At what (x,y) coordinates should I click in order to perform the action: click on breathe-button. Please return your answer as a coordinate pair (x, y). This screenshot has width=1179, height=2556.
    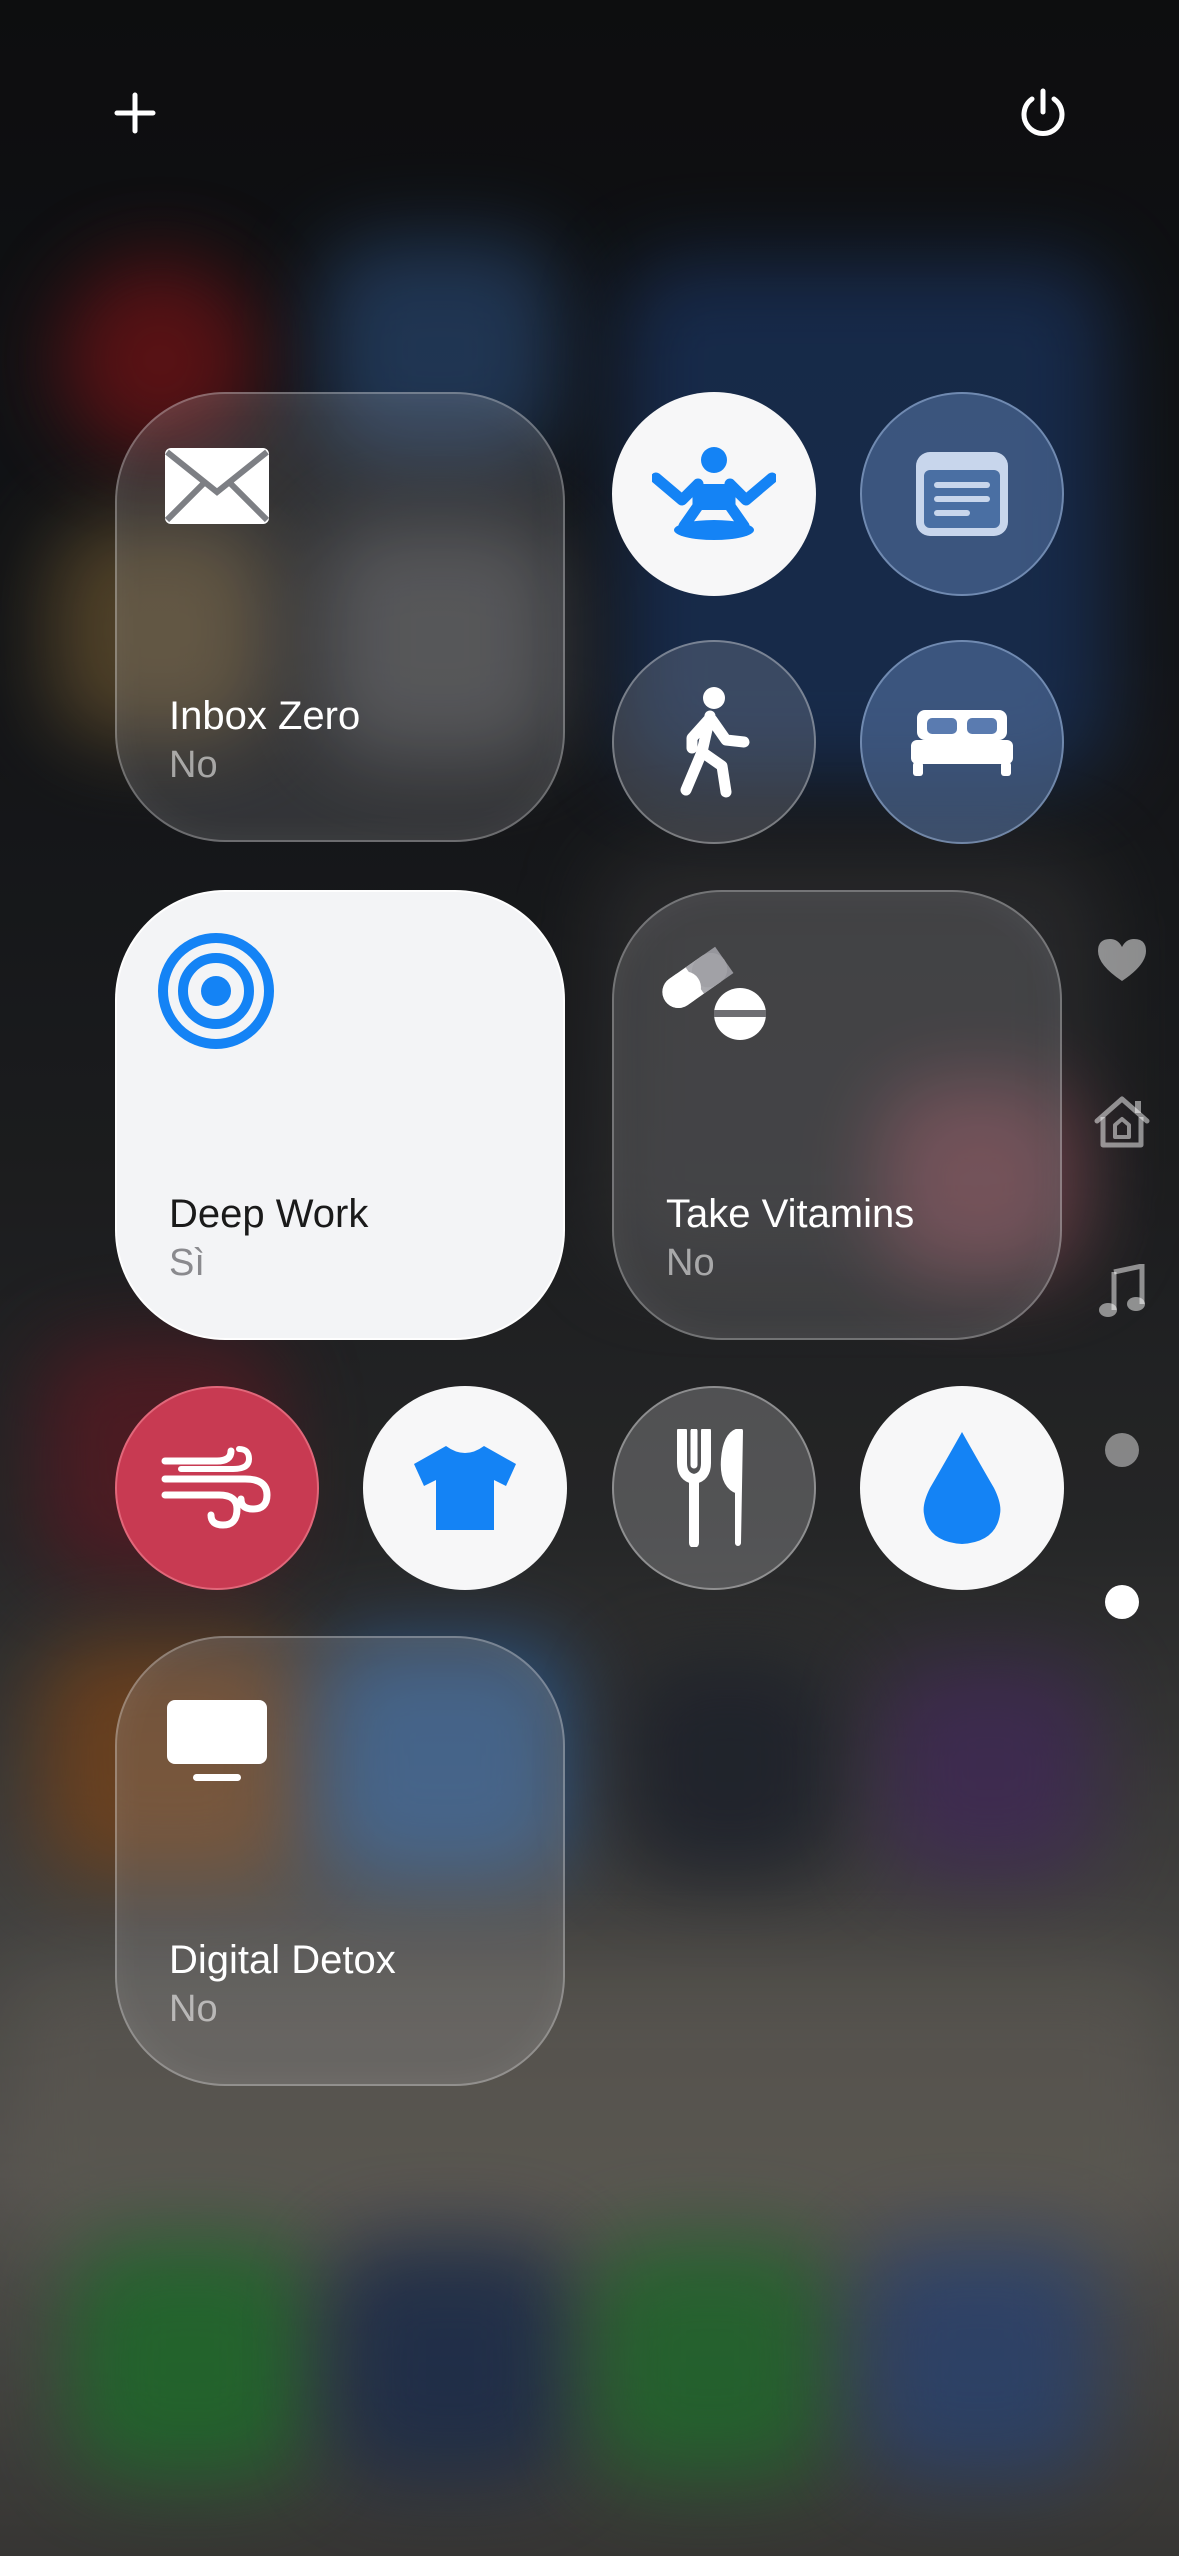
    Looking at the image, I should click on (217, 1488).